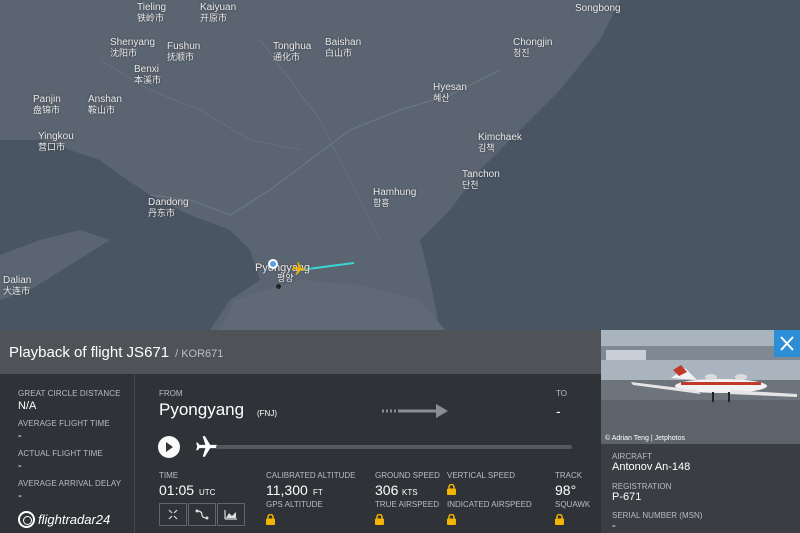  What do you see at coordinates (64, 519) in the screenshot?
I see `flightradar24-logo: flightradar24` at bounding box center [64, 519].